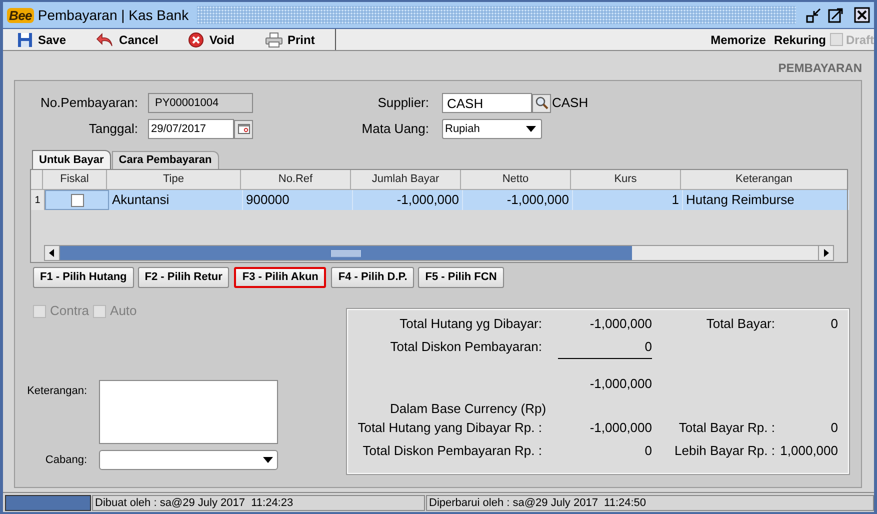 The width and height of the screenshot is (877, 514). Describe the element at coordinates (71, 159) in the screenshot. I see `tab: Untuk Bayar` at that location.